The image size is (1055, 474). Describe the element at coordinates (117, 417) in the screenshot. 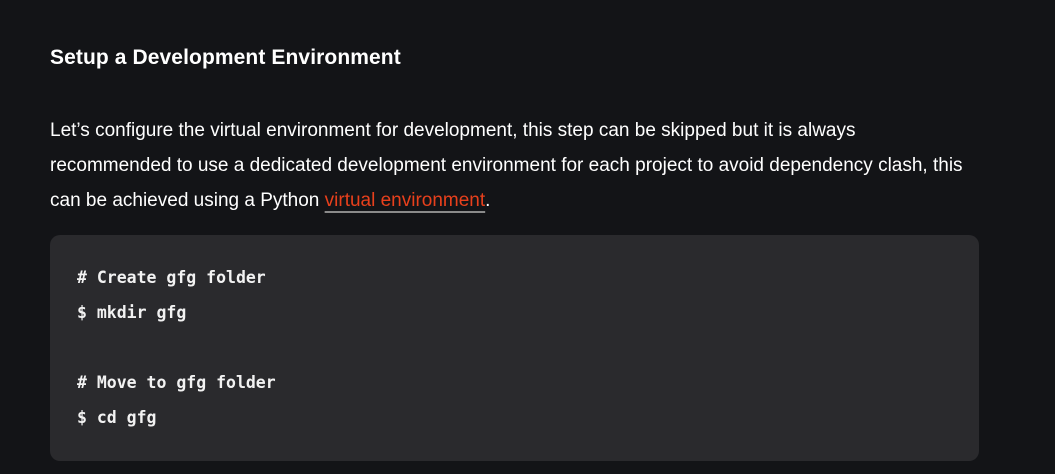

I see `code-line: $ cd gfg` at that location.